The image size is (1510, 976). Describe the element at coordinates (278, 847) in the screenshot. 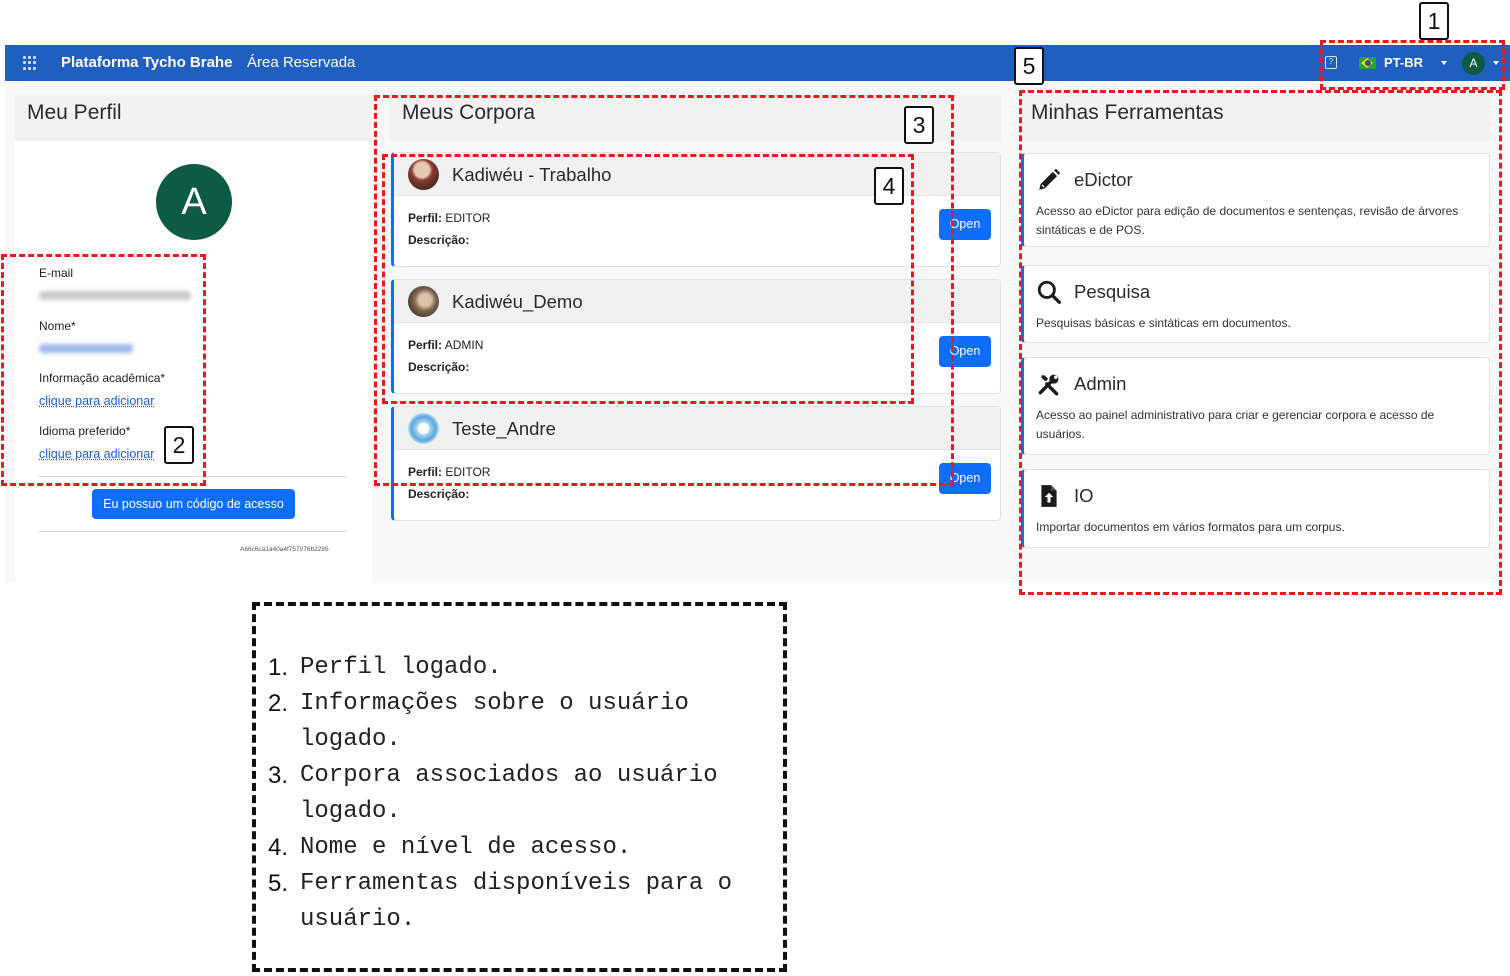

I see `legend-number: 4.` at that location.